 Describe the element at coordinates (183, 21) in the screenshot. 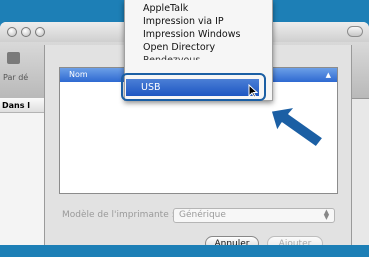

I see `menu-item-ip-printing: Impression via IP` at that location.